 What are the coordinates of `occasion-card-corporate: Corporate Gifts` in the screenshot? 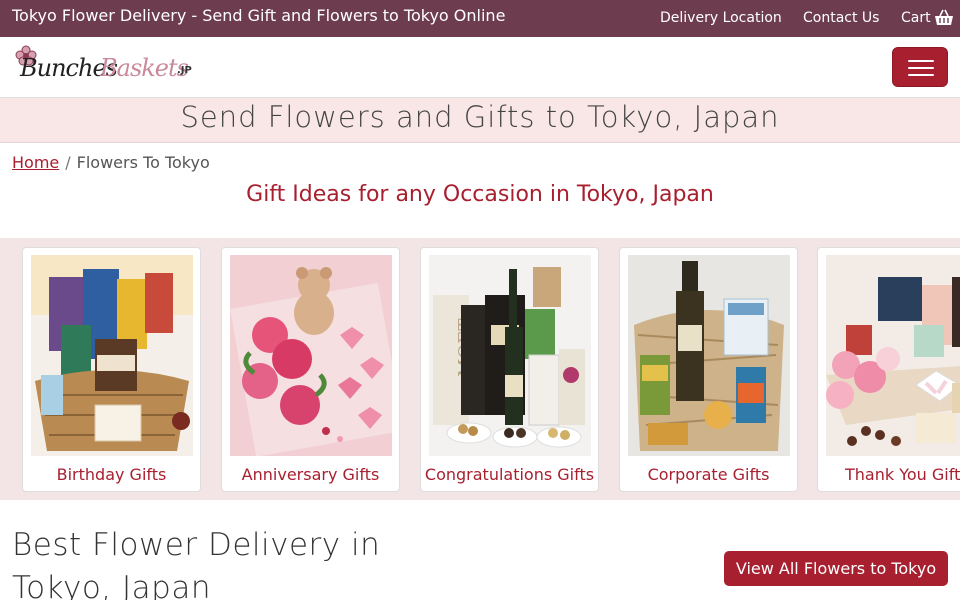 It's located at (708, 369).